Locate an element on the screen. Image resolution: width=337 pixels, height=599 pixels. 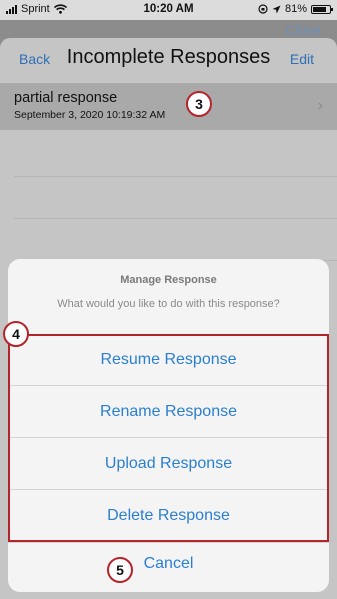
callout-badge: 4 is located at coordinates (16, 334).